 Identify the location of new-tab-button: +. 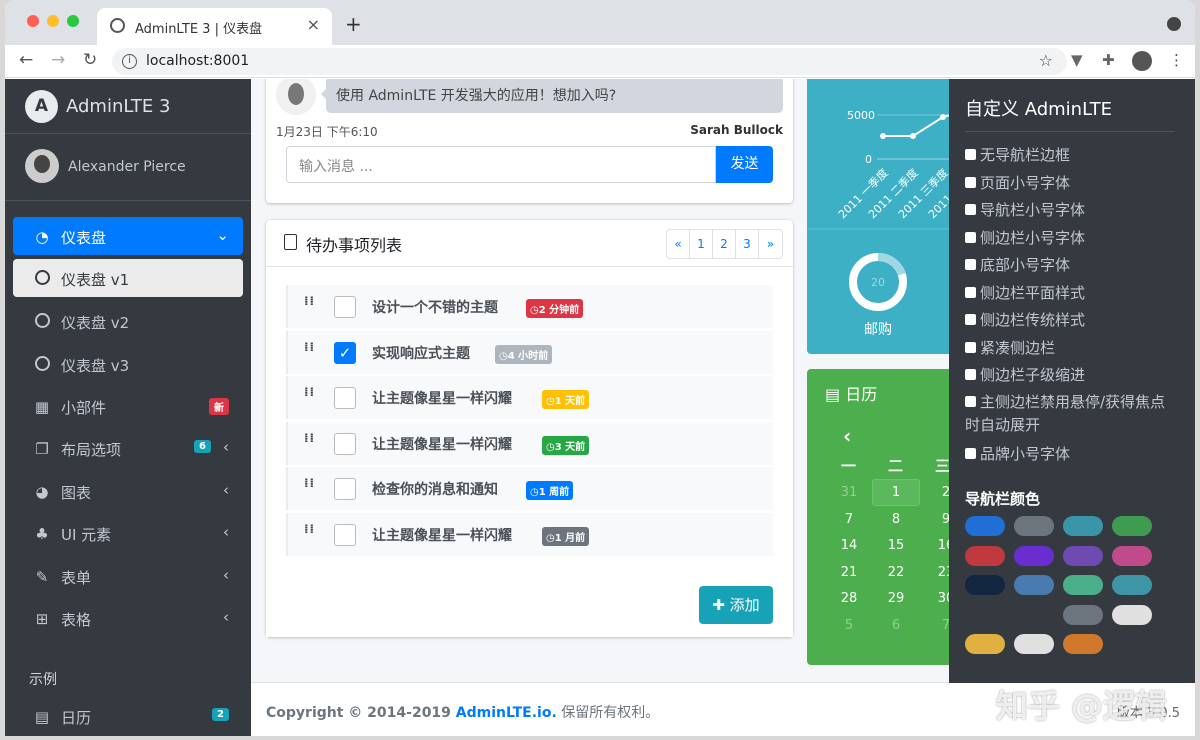
(353, 24).